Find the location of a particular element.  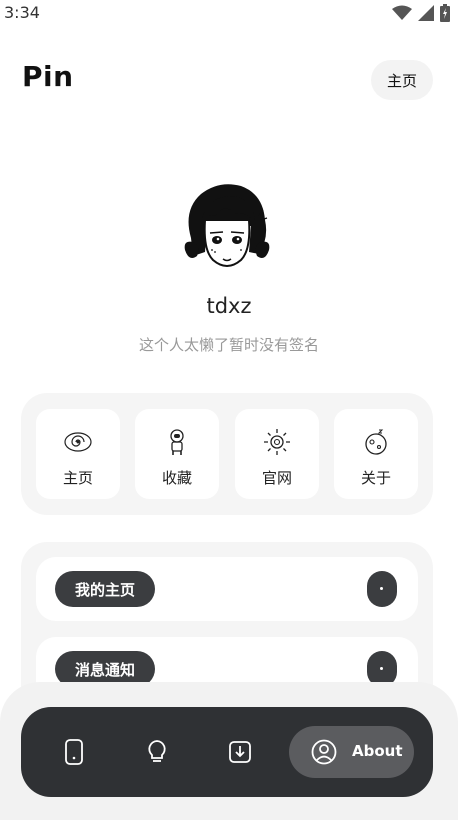

wifi-icon is located at coordinates (402, 12).